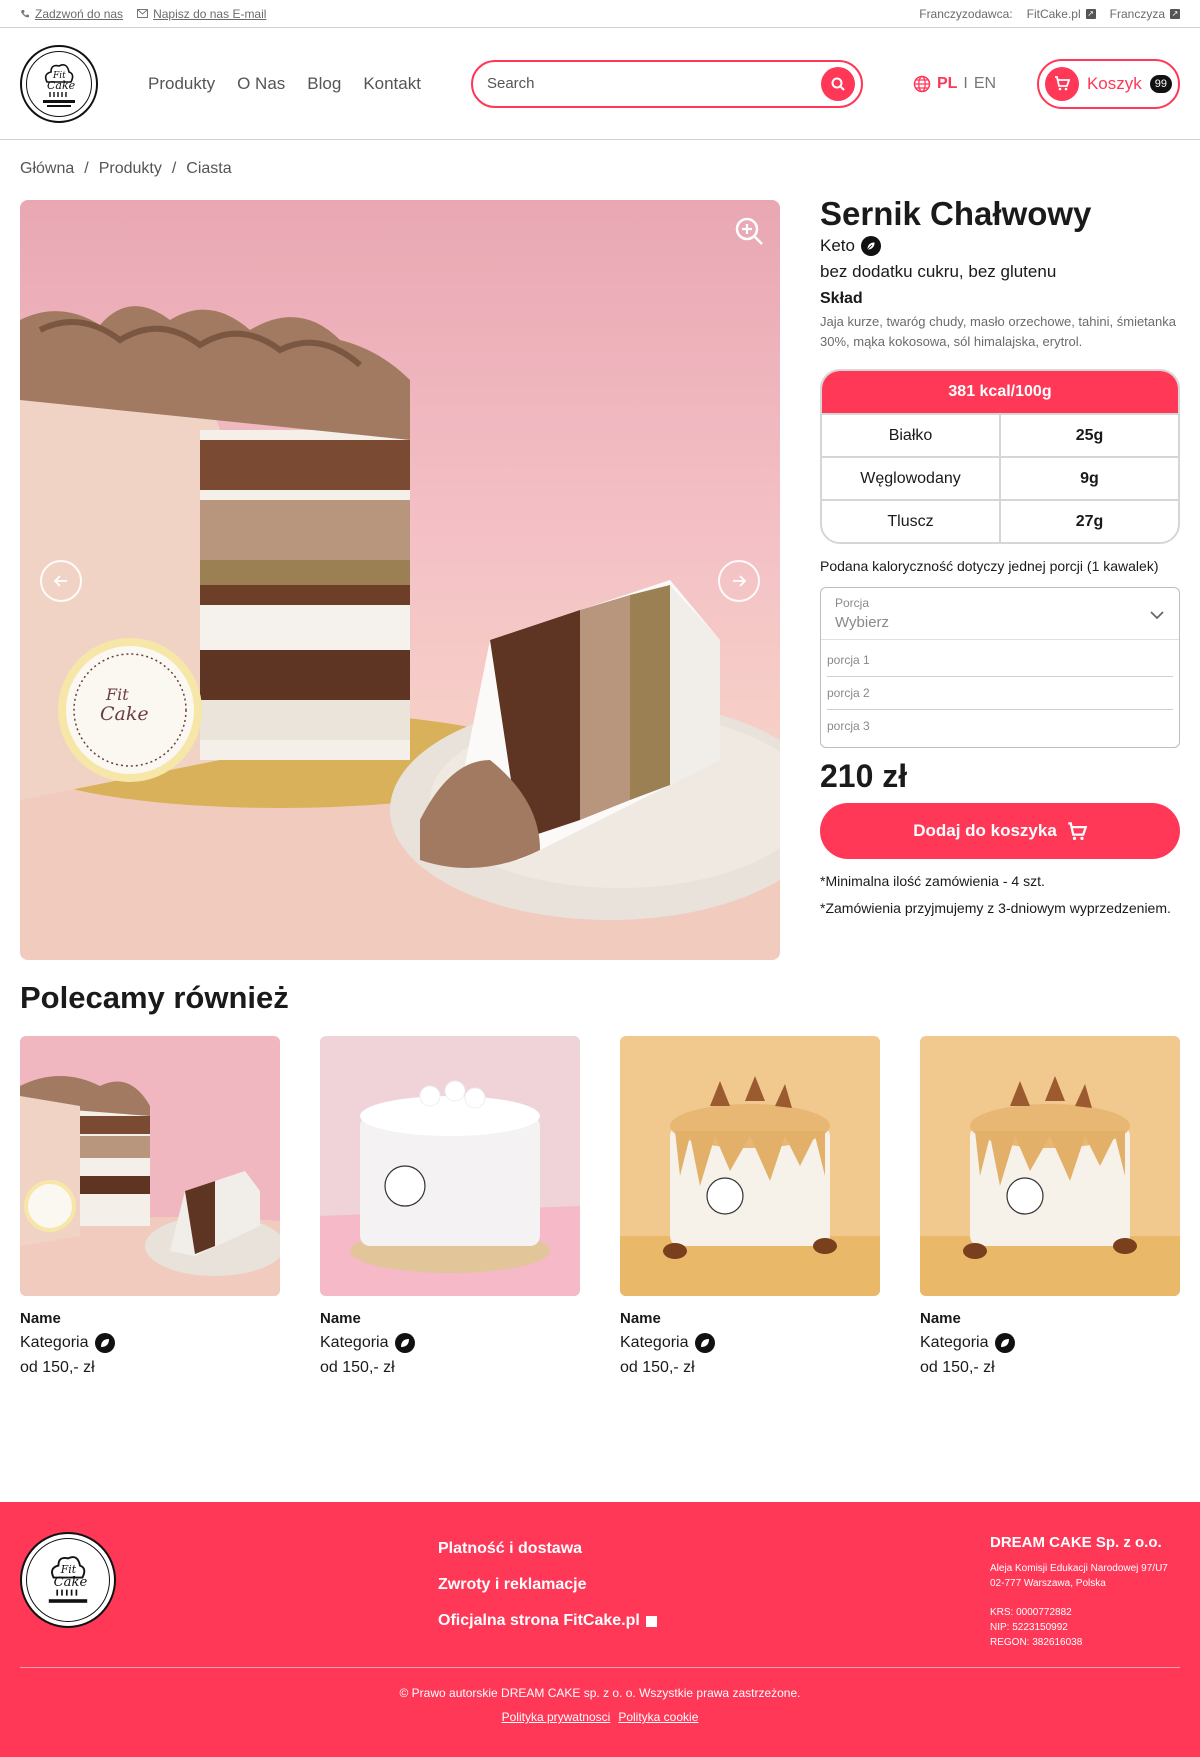  Describe the element at coordinates (1088, 522) in the screenshot. I see `nutrition-value: 27g` at that location.